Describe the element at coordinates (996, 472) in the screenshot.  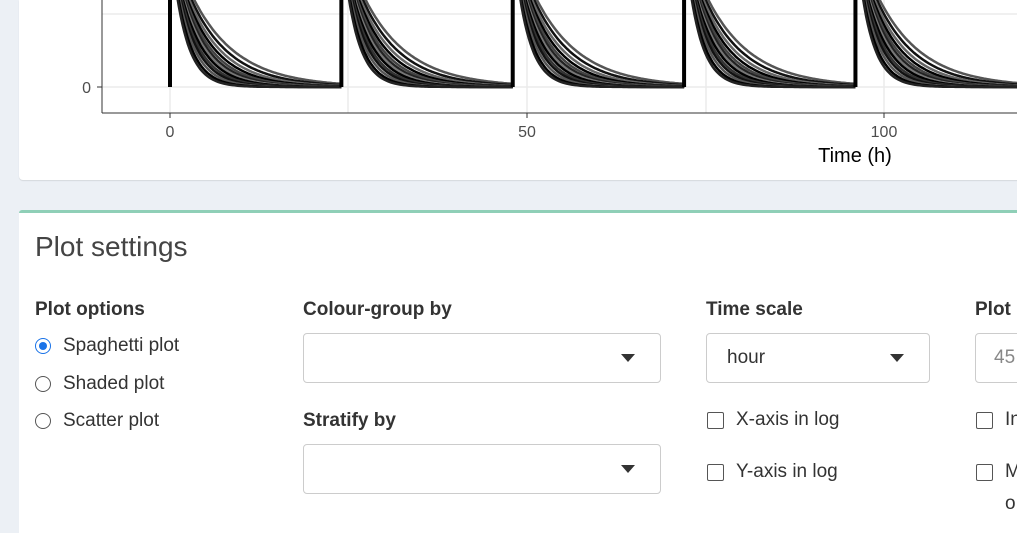
I see `extra-checkbox-2: M` at that location.